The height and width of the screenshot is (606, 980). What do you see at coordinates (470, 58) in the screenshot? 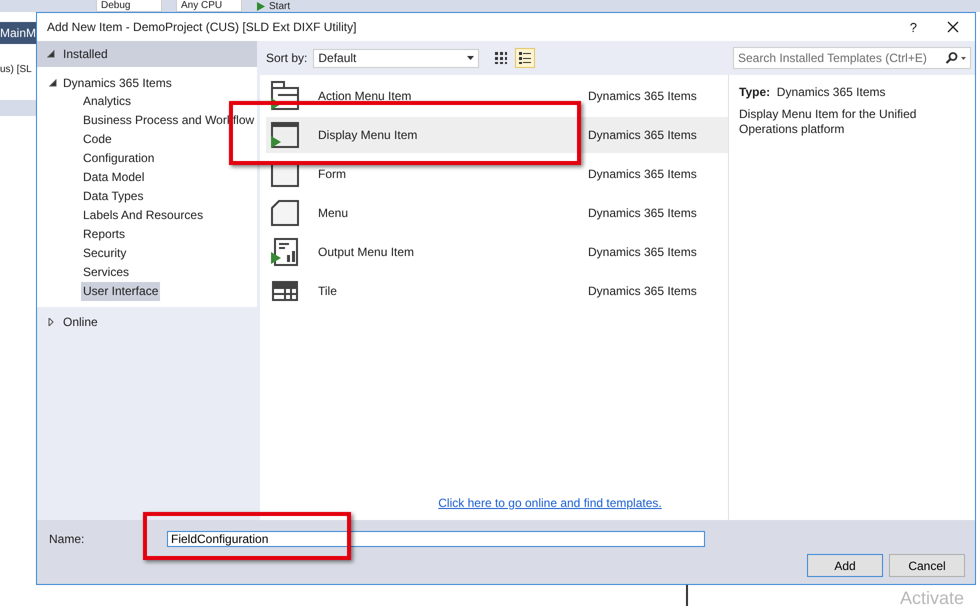
I see `caret-icon` at bounding box center [470, 58].